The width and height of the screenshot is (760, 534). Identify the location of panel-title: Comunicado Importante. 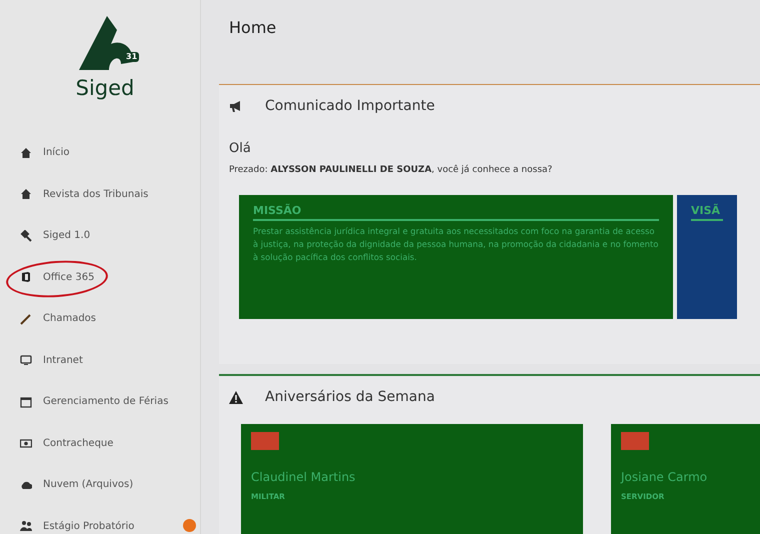
(350, 106).